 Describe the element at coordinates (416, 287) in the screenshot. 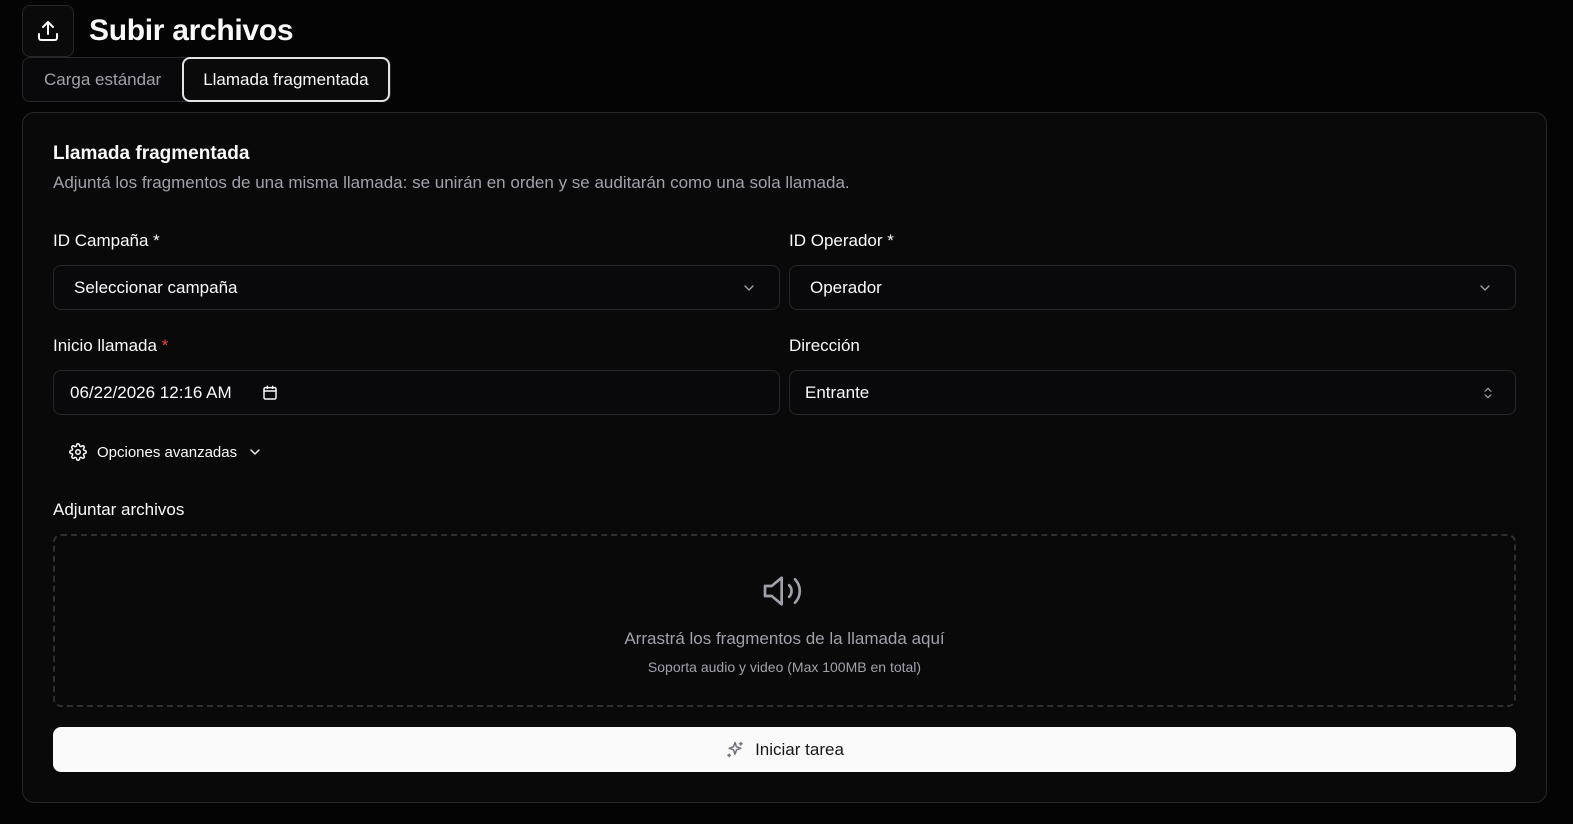

I see `campaign-select: Seleccionar campaña` at that location.